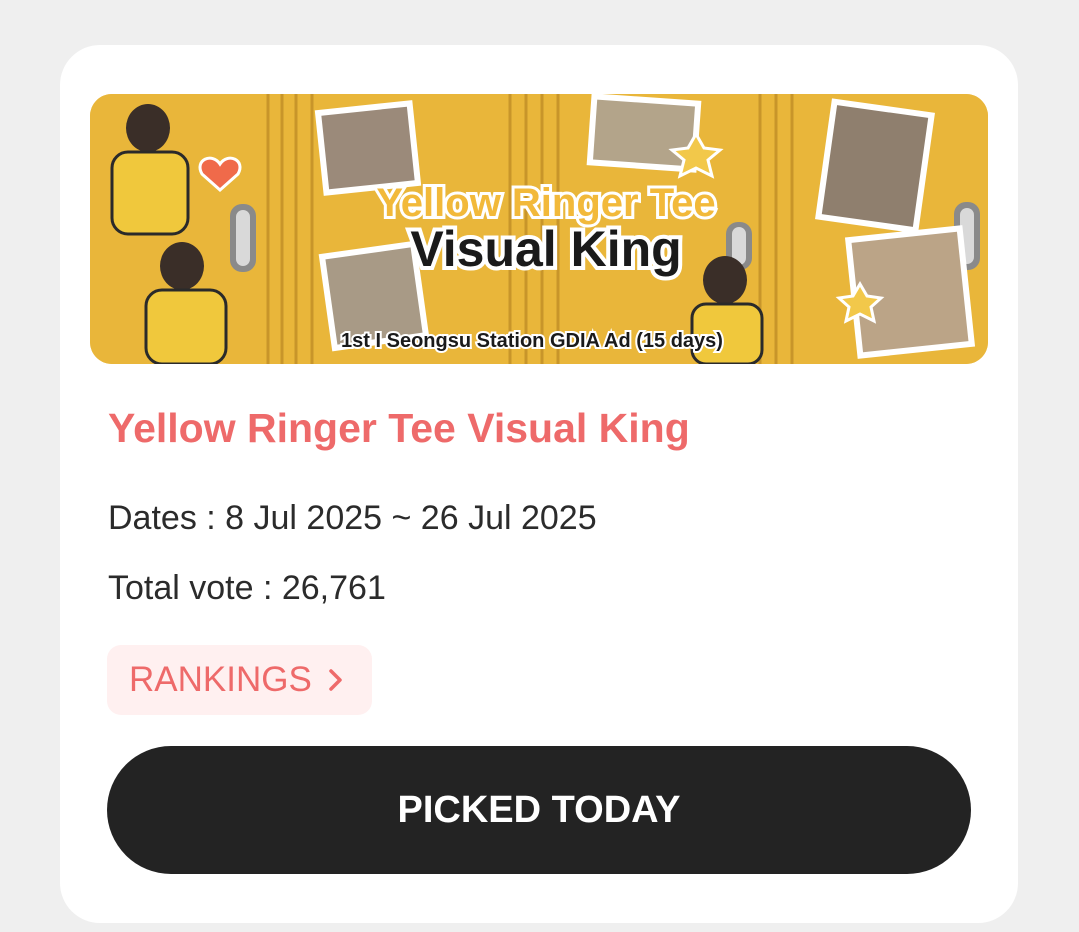 The width and height of the screenshot is (1079, 932). I want to click on chevron-right-icon, so click(335, 680).